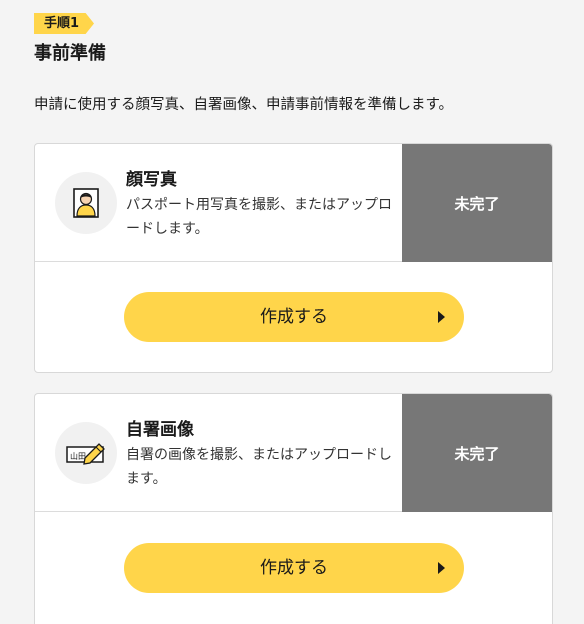 This screenshot has width=584, height=624. Describe the element at coordinates (86, 203) in the screenshot. I see `face-photo-icon` at that location.